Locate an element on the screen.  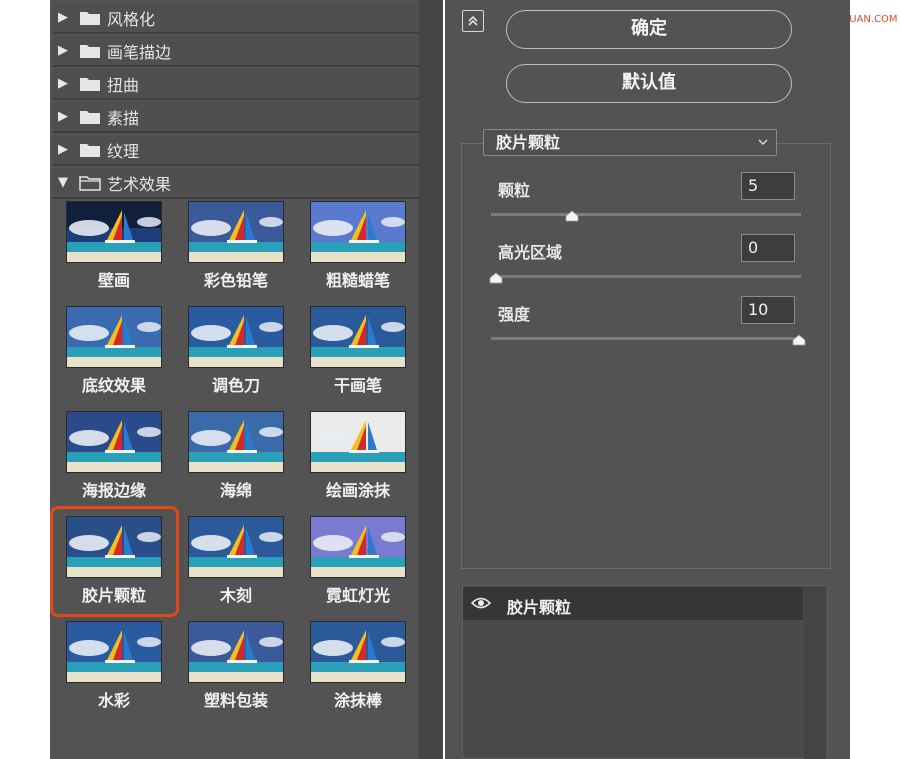
filter-label: 粗糙蜡笔 is located at coordinates (357, 280).